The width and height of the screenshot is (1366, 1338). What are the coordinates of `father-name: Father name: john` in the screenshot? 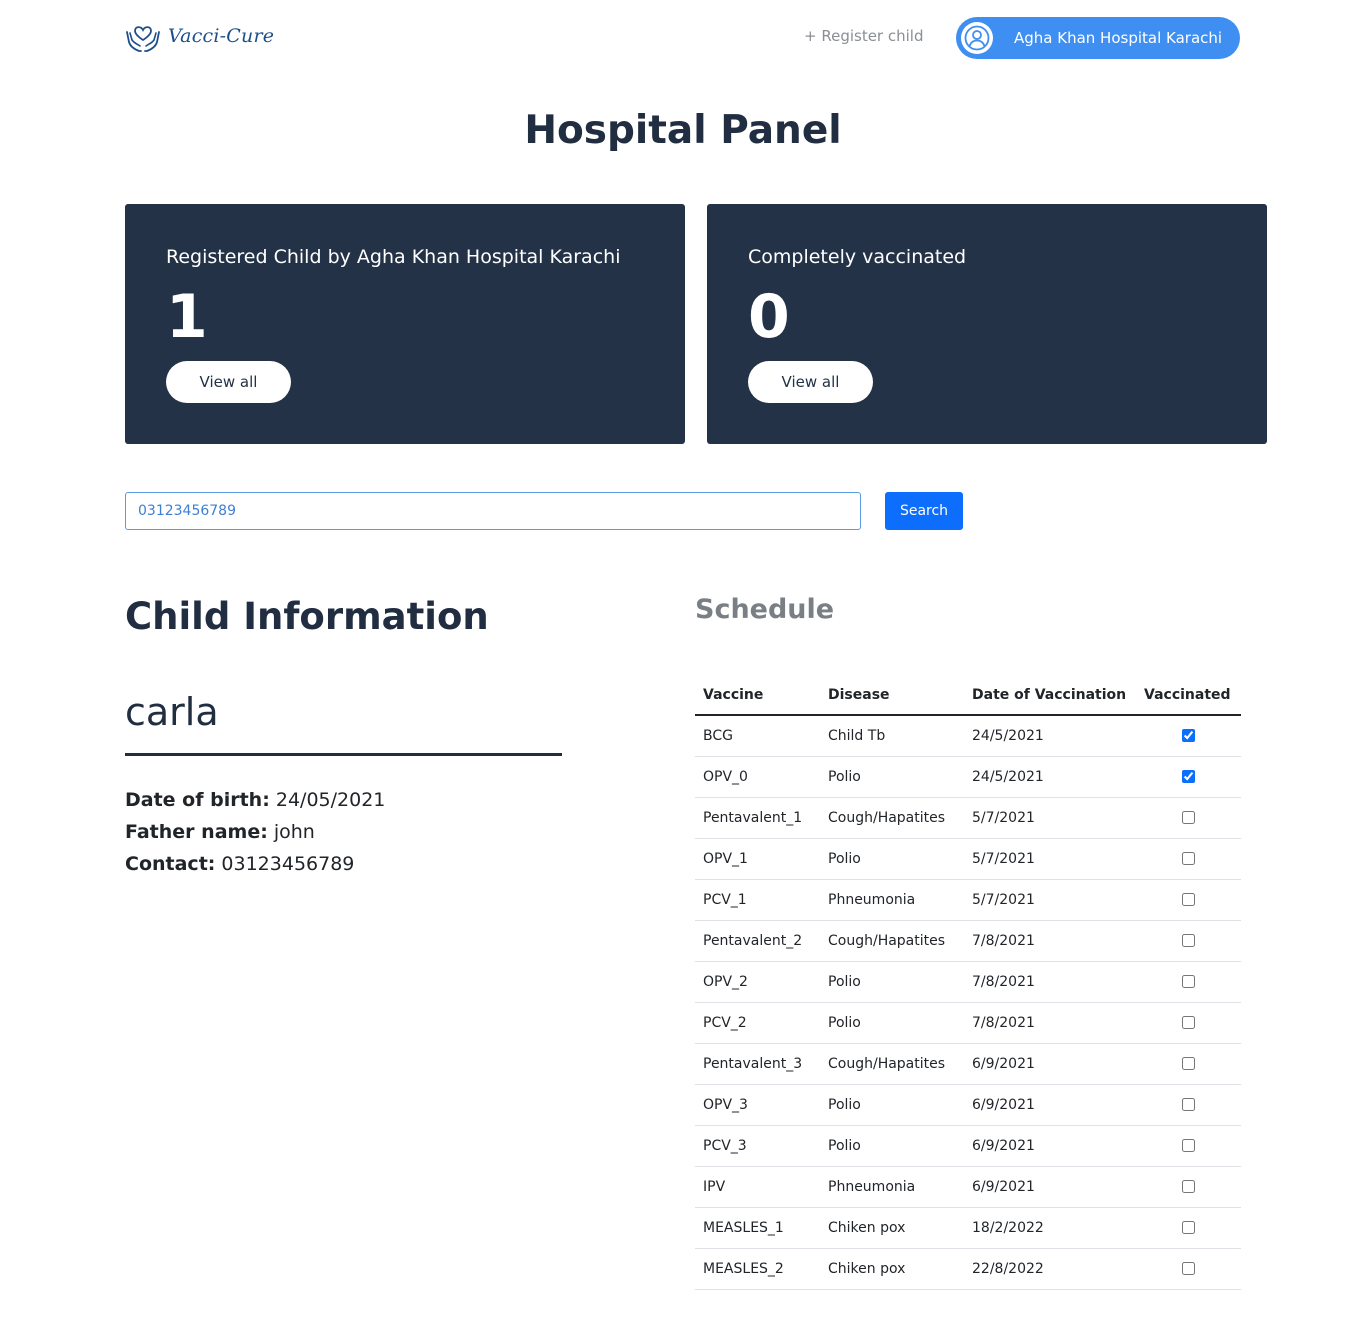 It's located at (220, 832).